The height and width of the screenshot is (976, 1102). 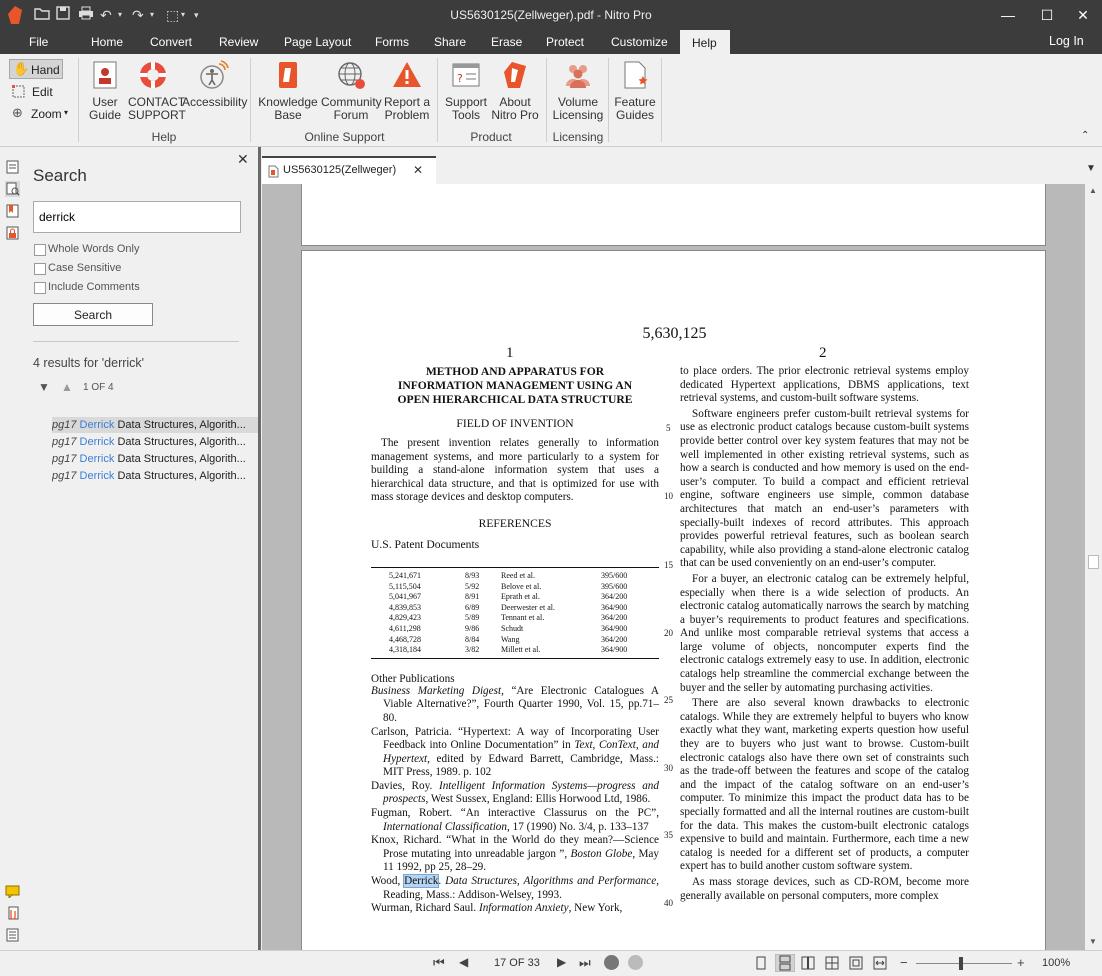 I want to click on comments-panel-icon, so click(x=12, y=891).